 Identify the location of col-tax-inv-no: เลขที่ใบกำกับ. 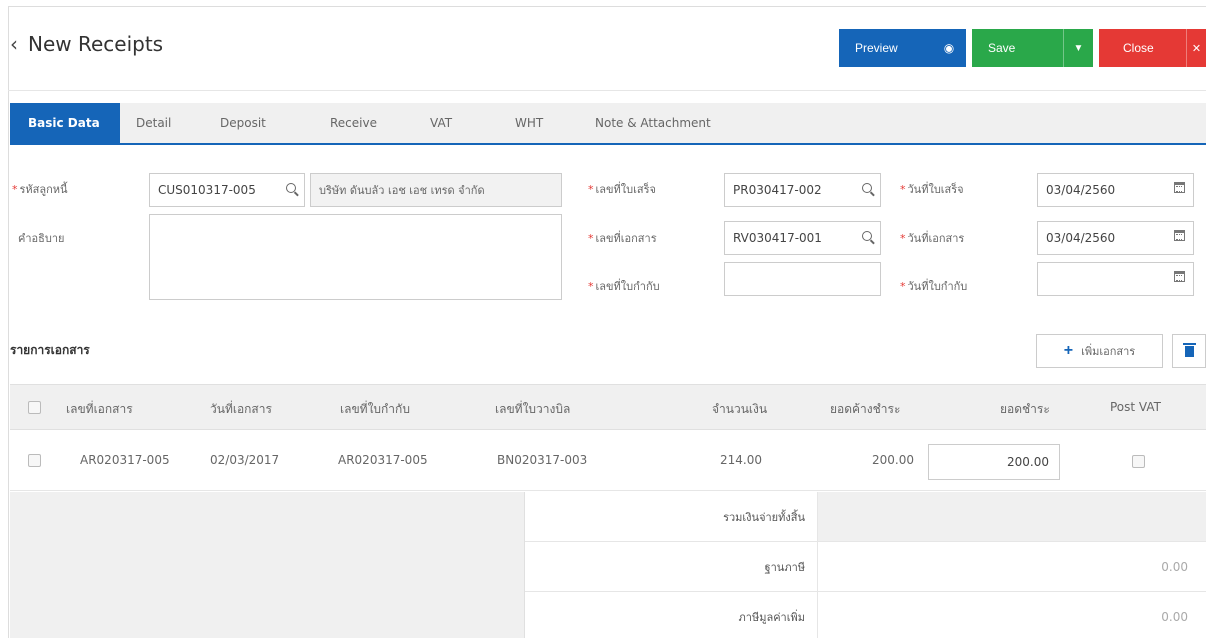
(375, 409).